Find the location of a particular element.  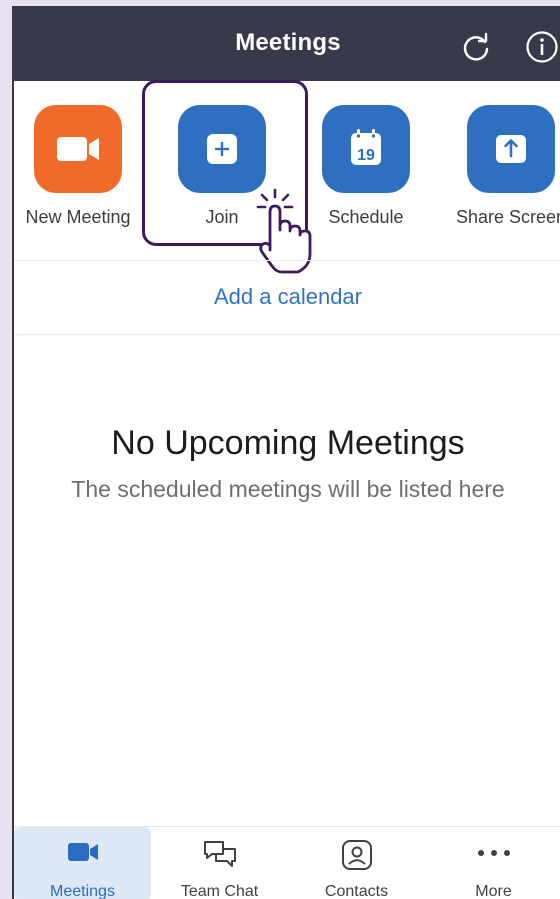

share-screen-button is located at coordinates (511, 149).